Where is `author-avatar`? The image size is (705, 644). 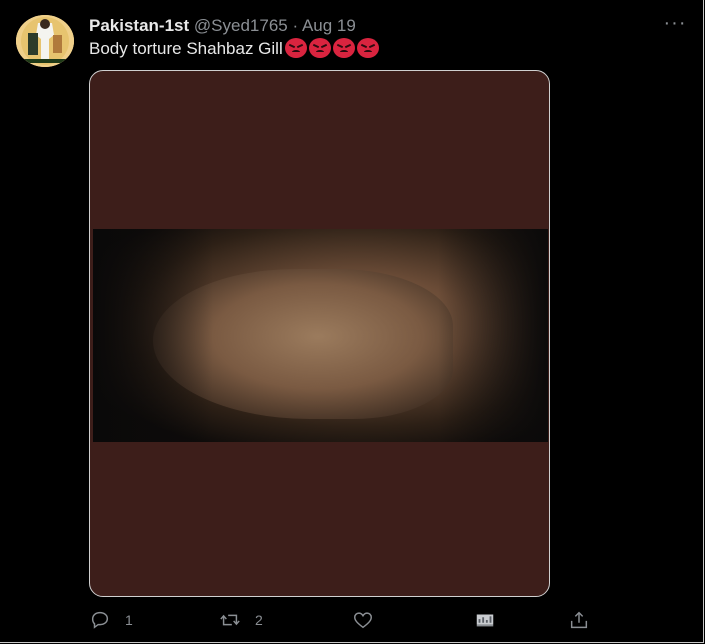 author-avatar is located at coordinates (45, 41).